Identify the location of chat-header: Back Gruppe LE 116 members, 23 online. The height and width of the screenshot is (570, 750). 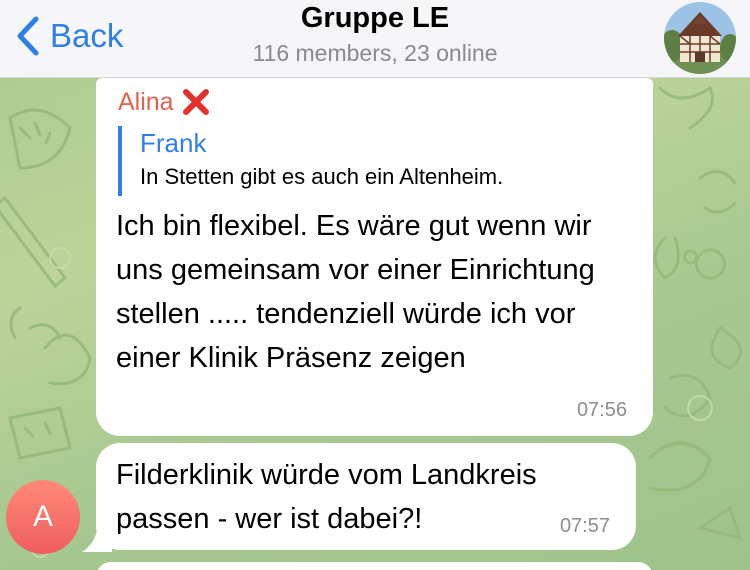
(375, 39).